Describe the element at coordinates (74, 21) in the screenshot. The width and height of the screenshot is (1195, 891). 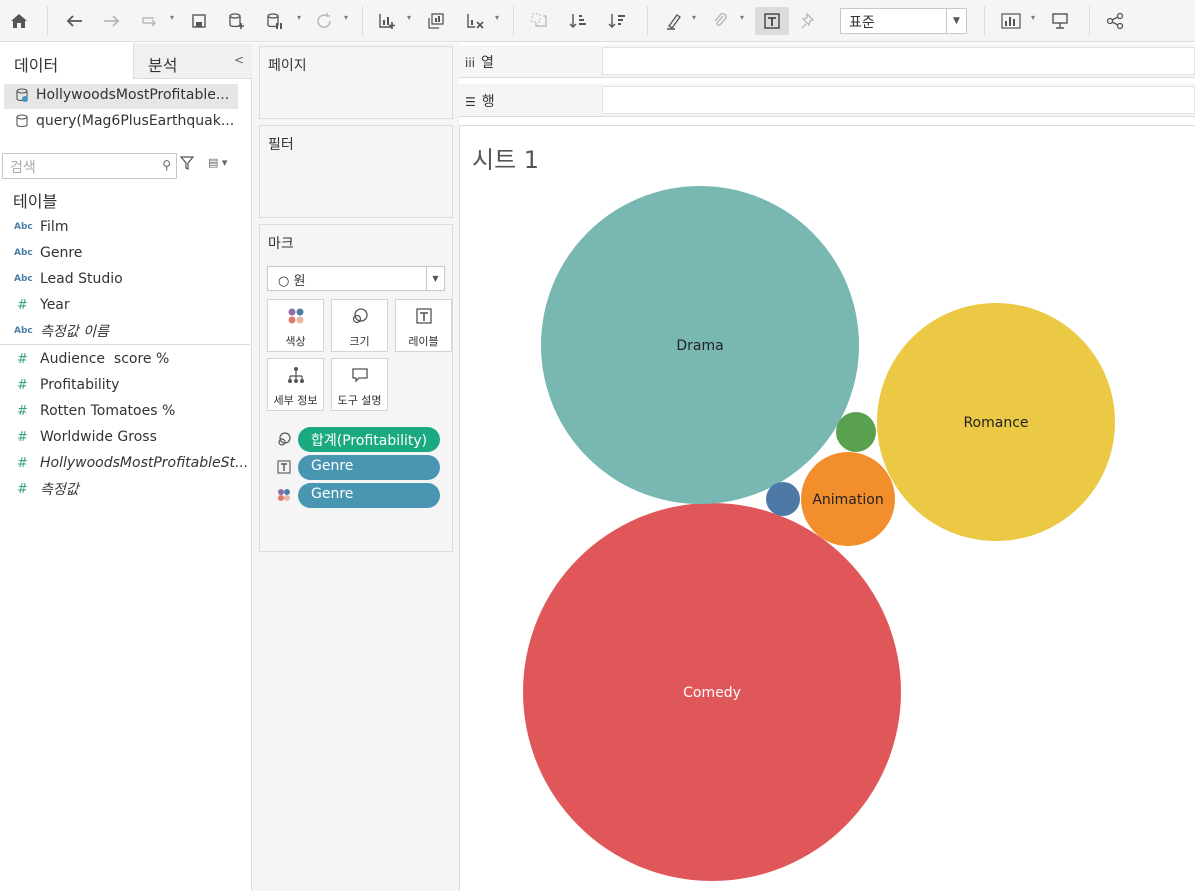
I see `undo-icon` at that location.